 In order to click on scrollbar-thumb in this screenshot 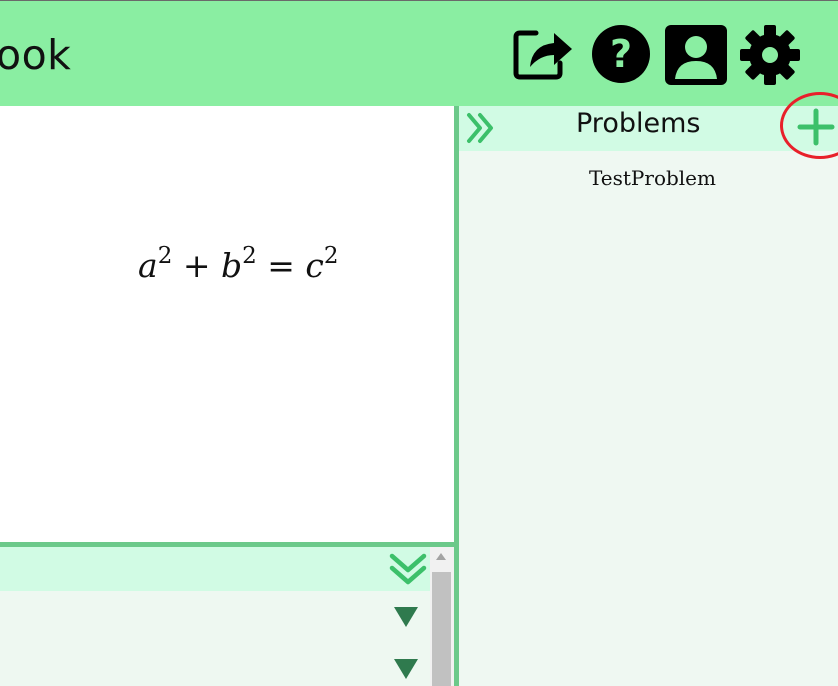, I will do `click(441, 629)`.